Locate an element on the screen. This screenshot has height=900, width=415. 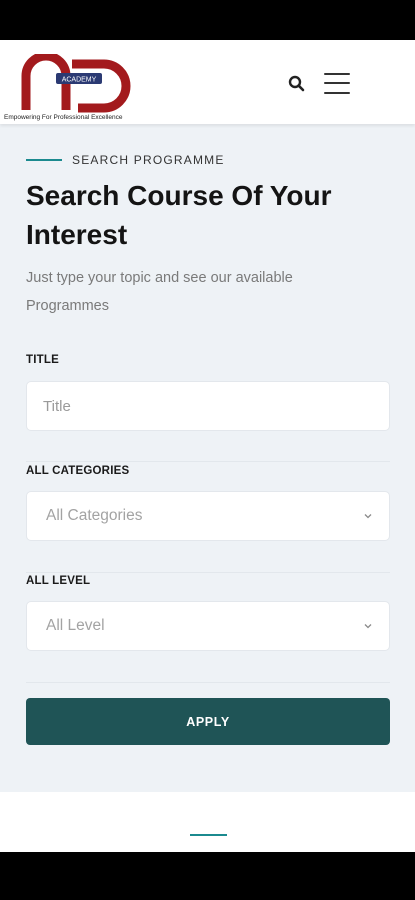
categories-selected-value: All Categories is located at coordinates (94, 515).